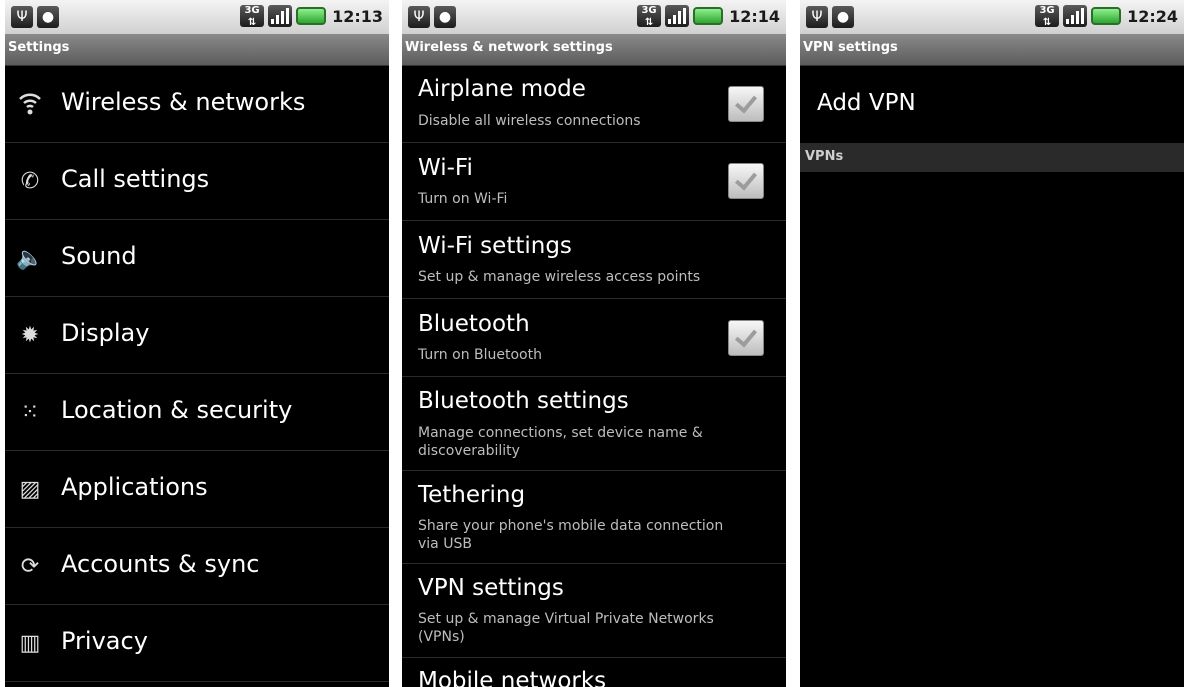 This screenshot has height=687, width=1184. I want to click on pref-summary: Turn on Wi-Fi, so click(463, 199).